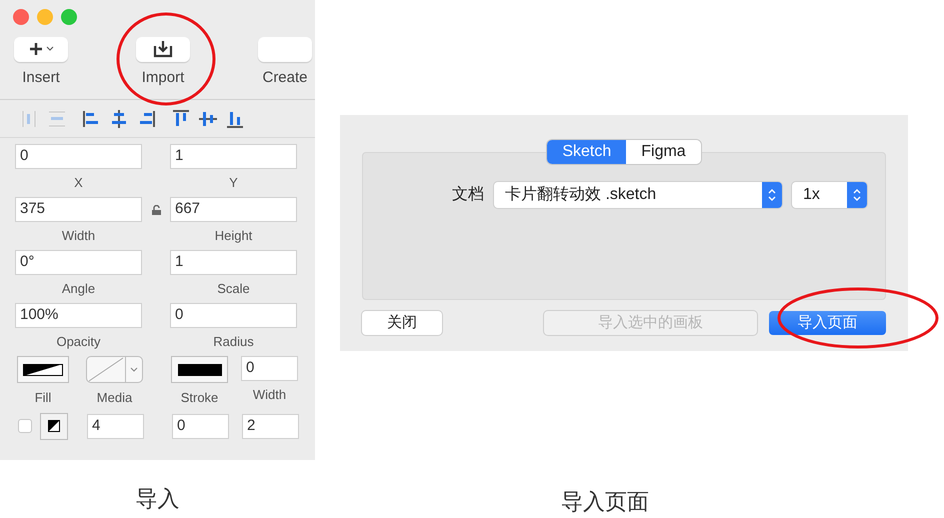 This screenshot has width=944, height=518. Describe the element at coordinates (78, 342) in the screenshot. I see `field-label: Opacity` at that location.